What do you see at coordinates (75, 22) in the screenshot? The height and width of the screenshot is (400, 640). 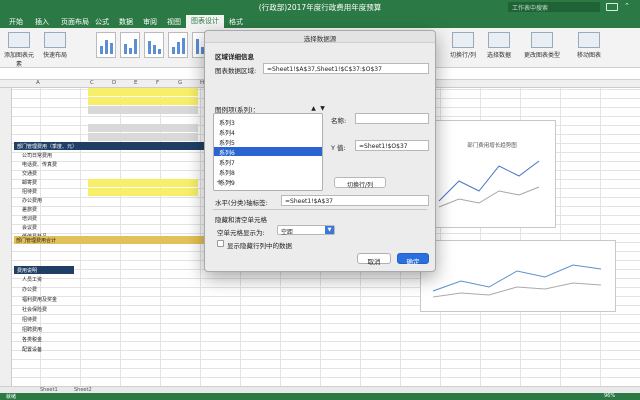 I see `tab-page-layout: 页面布局` at bounding box center [75, 22].